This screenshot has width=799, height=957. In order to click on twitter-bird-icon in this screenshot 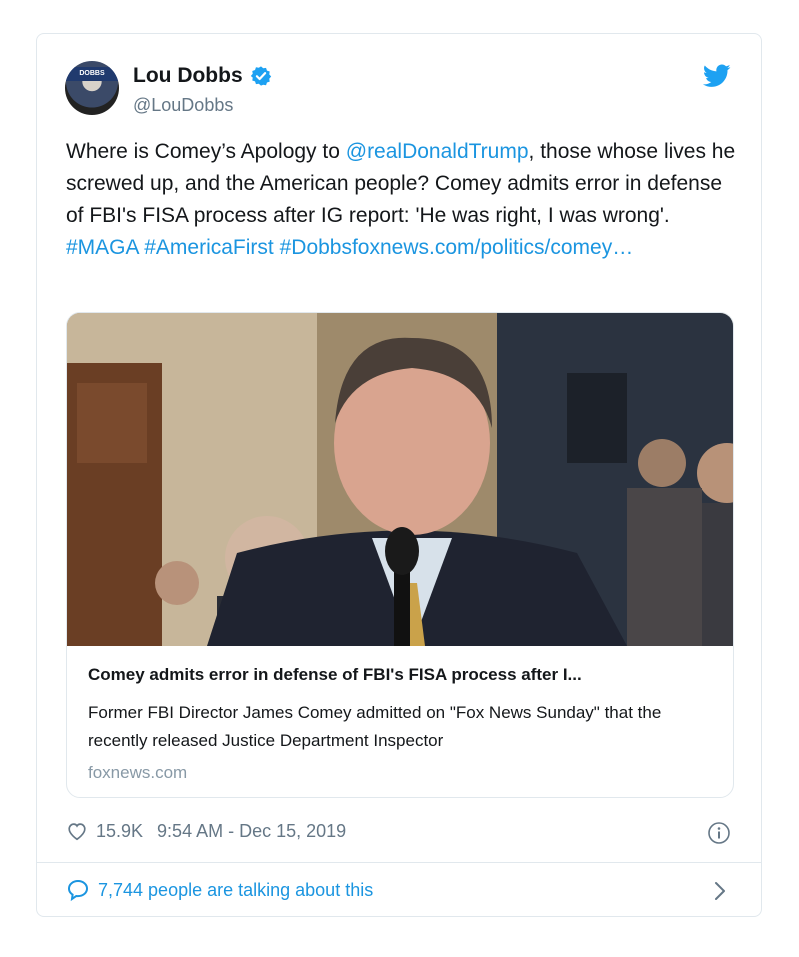, I will do `click(717, 76)`.